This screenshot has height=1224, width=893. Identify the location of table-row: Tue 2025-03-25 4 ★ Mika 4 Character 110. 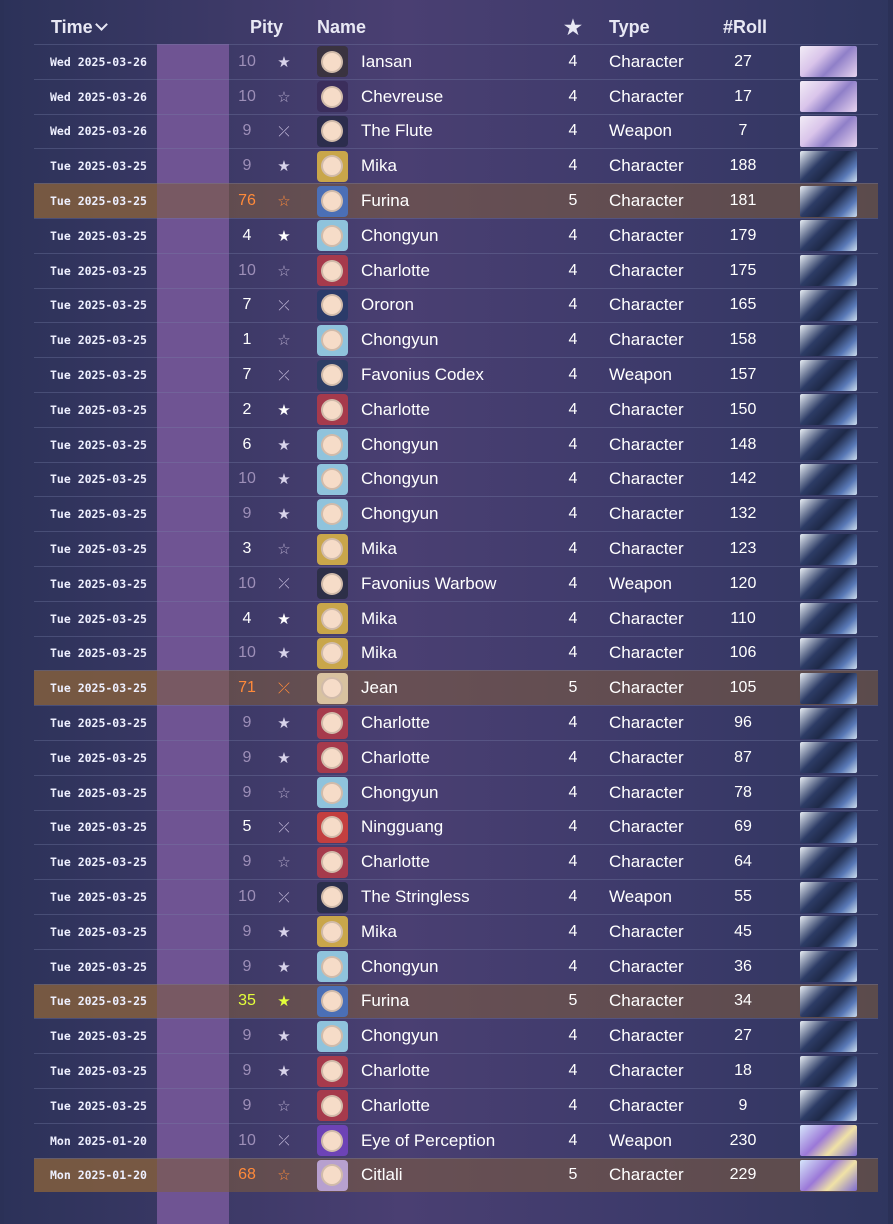
(456, 618).